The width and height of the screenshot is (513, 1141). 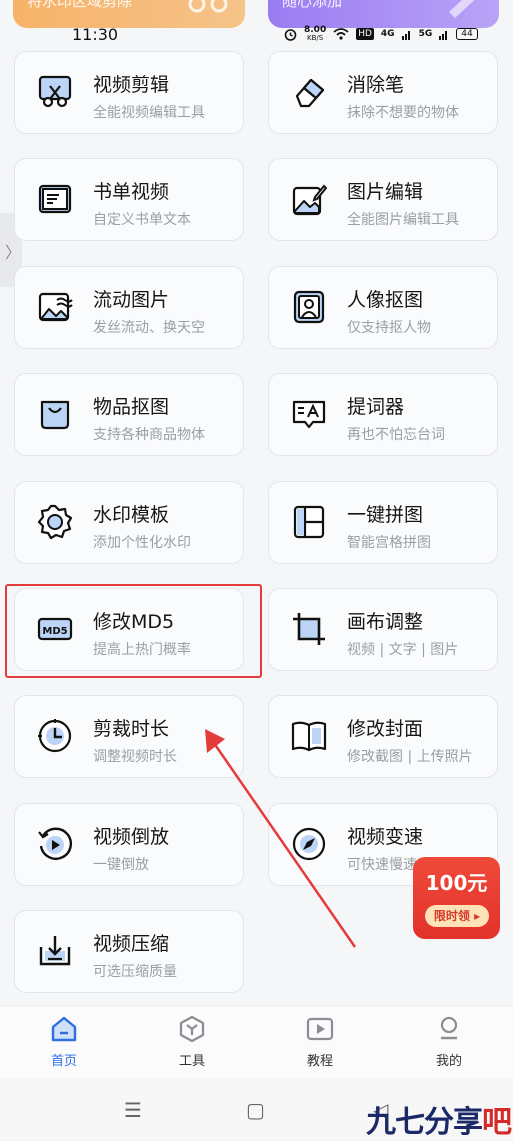 What do you see at coordinates (389, 543) in the screenshot?
I see `tool-subtitle: 智能宫格拼图` at bounding box center [389, 543].